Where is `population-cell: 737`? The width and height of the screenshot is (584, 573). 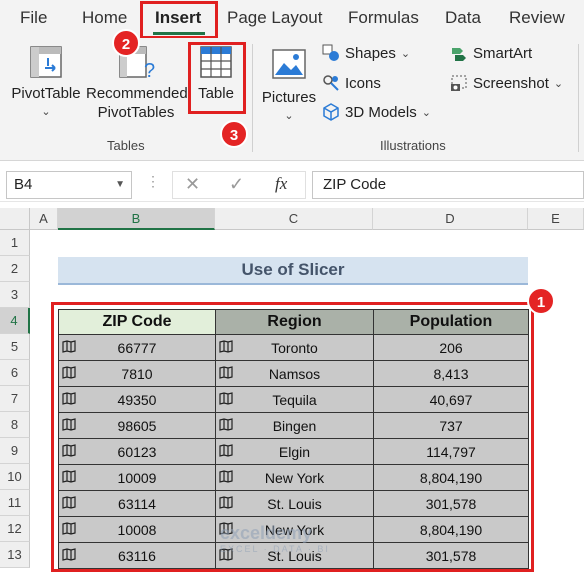 population-cell: 737 is located at coordinates (451, 425).